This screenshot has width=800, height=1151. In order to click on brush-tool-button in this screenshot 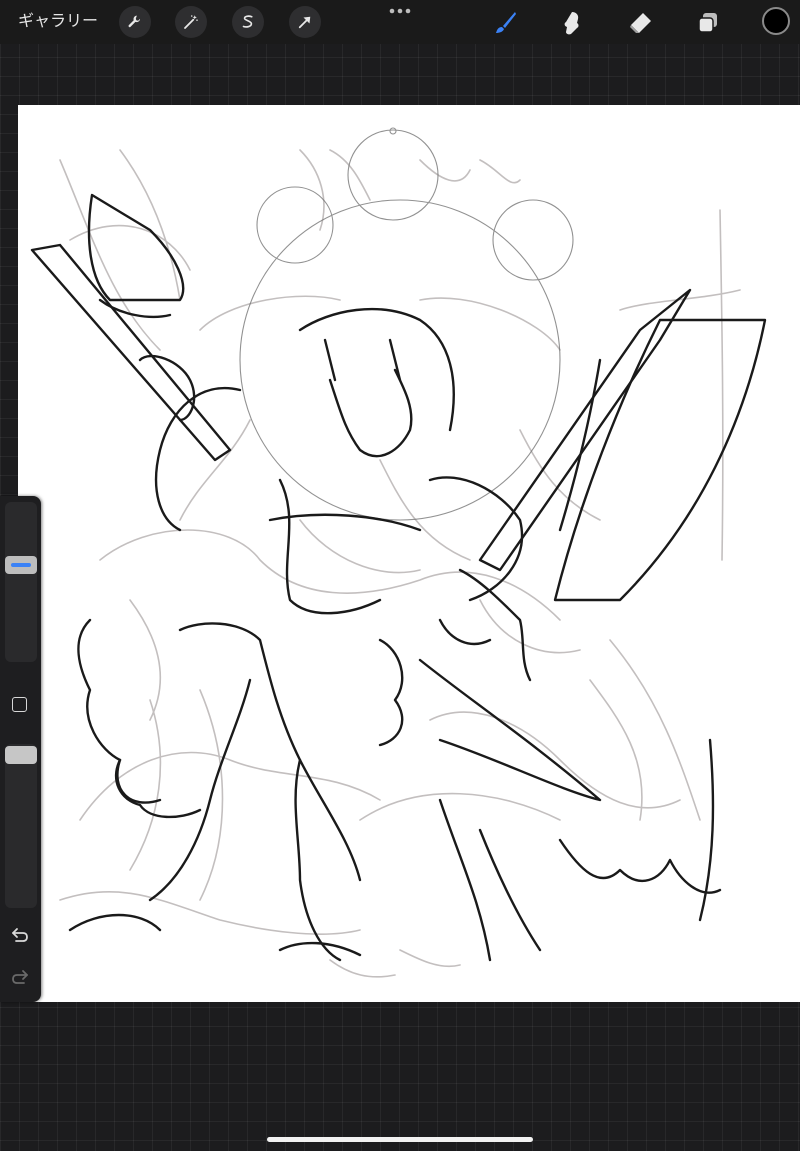, I will do `click(505, 23)`.